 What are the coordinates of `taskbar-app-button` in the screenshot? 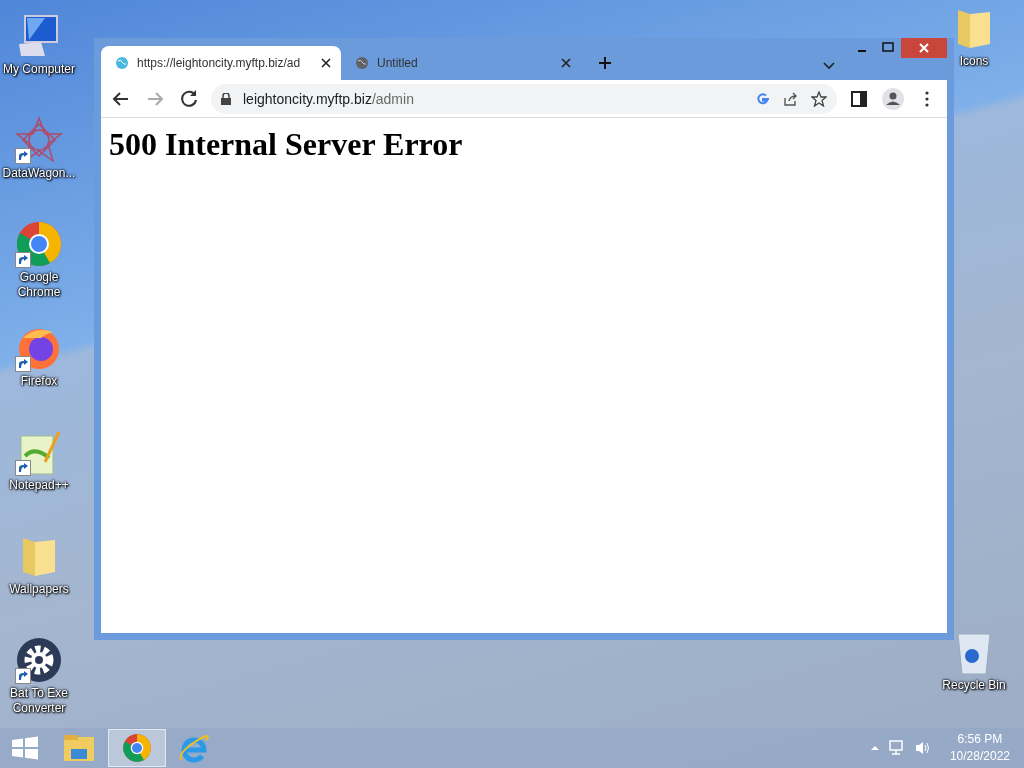 It's located at (137, 748).